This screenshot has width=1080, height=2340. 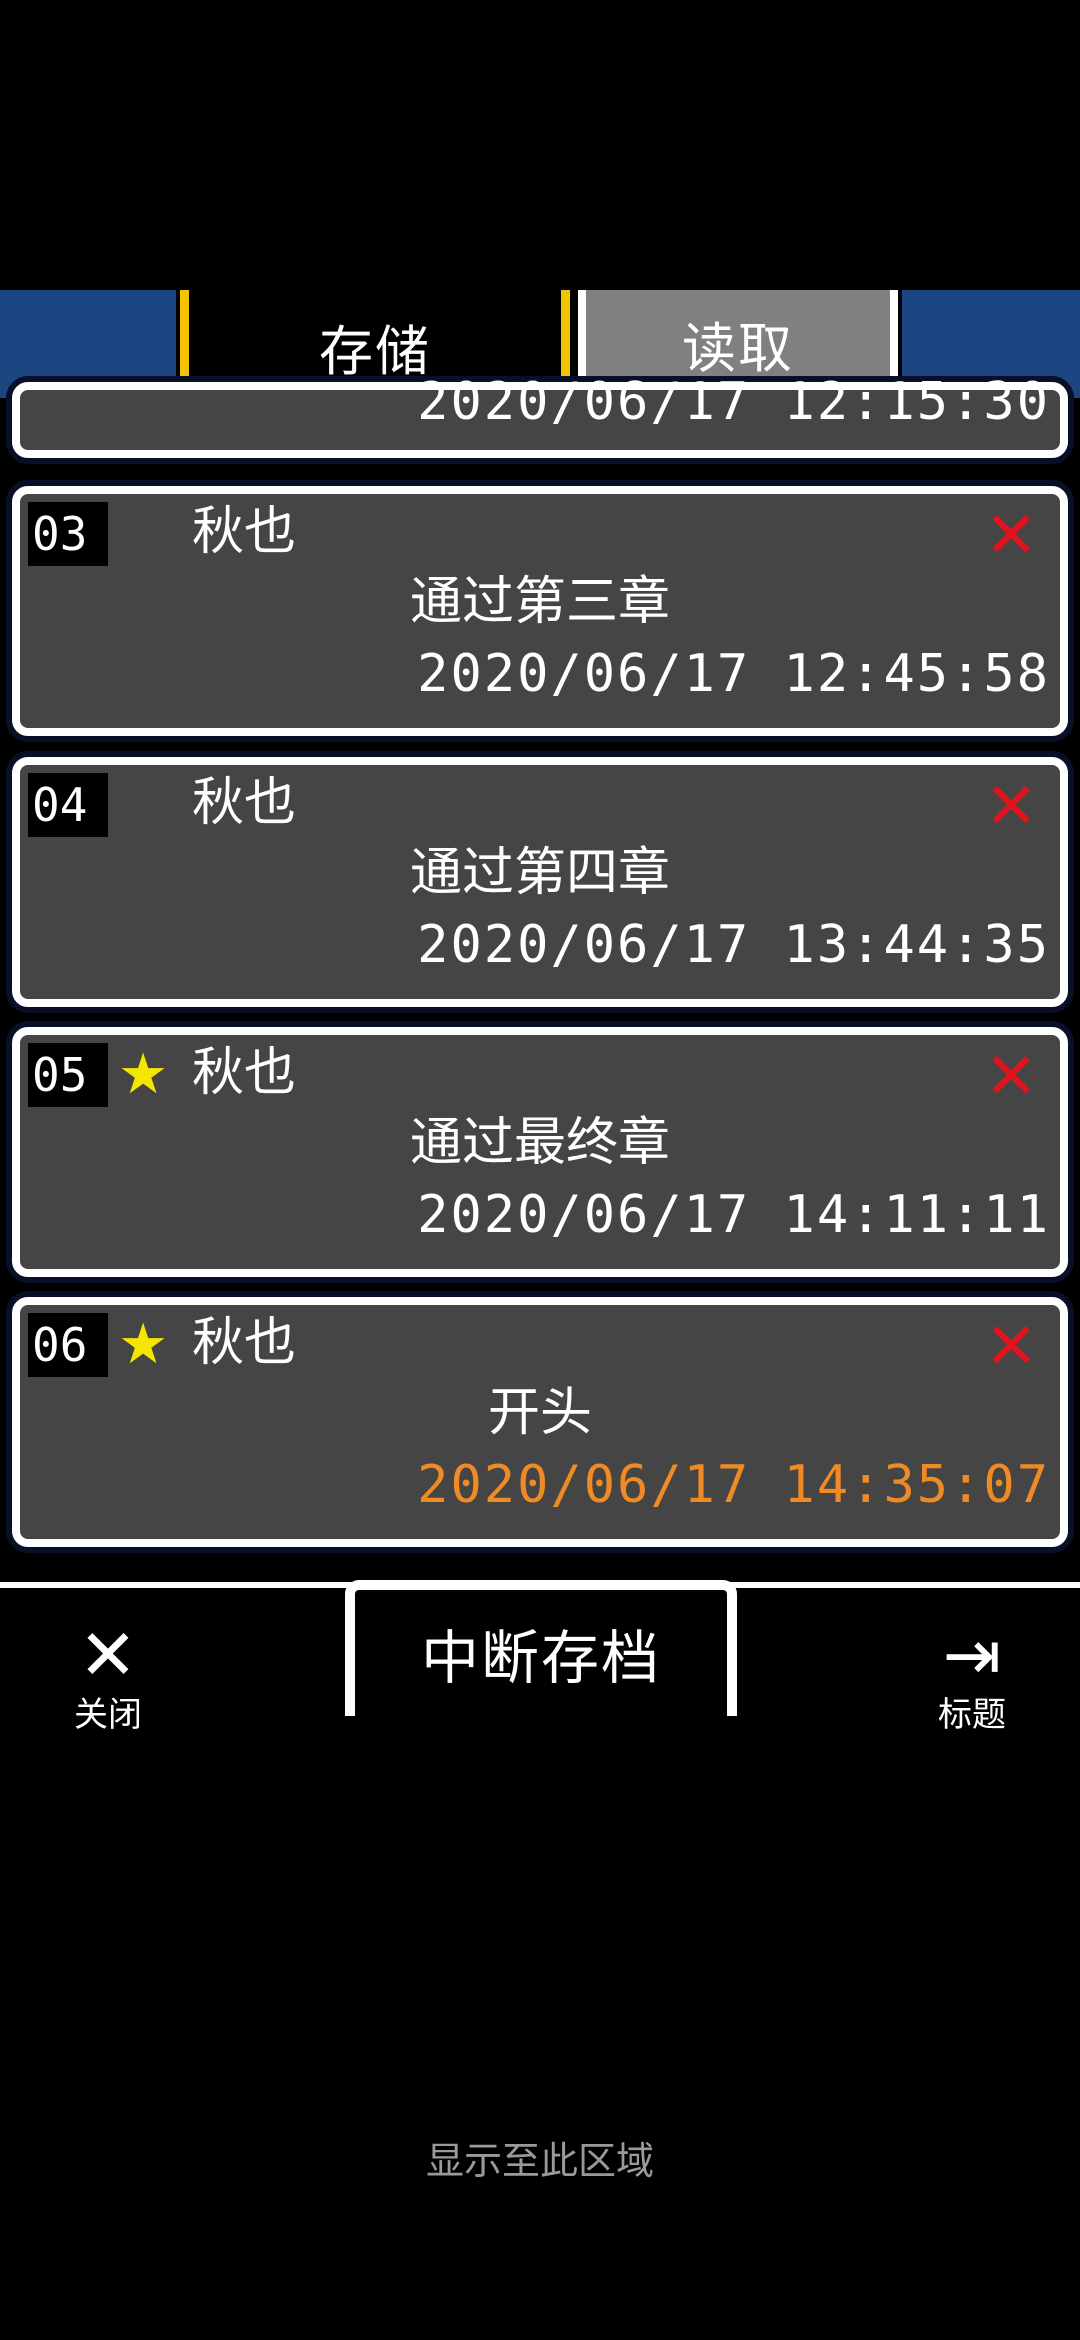 I want to click on save-slot-03: 03 秋也 ✕ 通过第三章 2020/06/17 12:45:58, so click(x=540, y=611).